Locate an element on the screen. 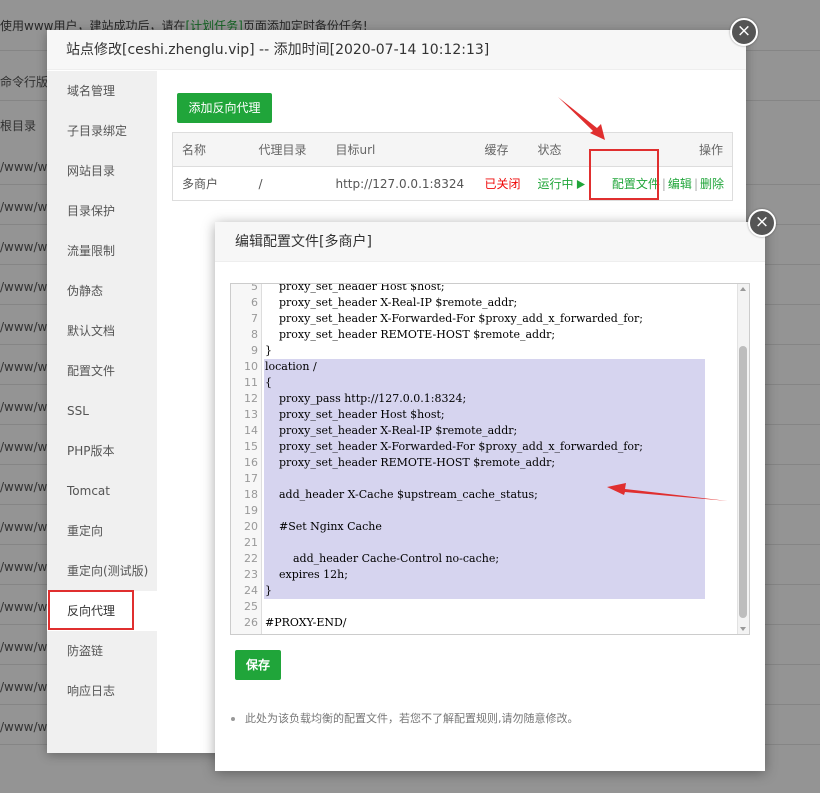  nav-item: 目录保护 is located at coordinates (102, 211).